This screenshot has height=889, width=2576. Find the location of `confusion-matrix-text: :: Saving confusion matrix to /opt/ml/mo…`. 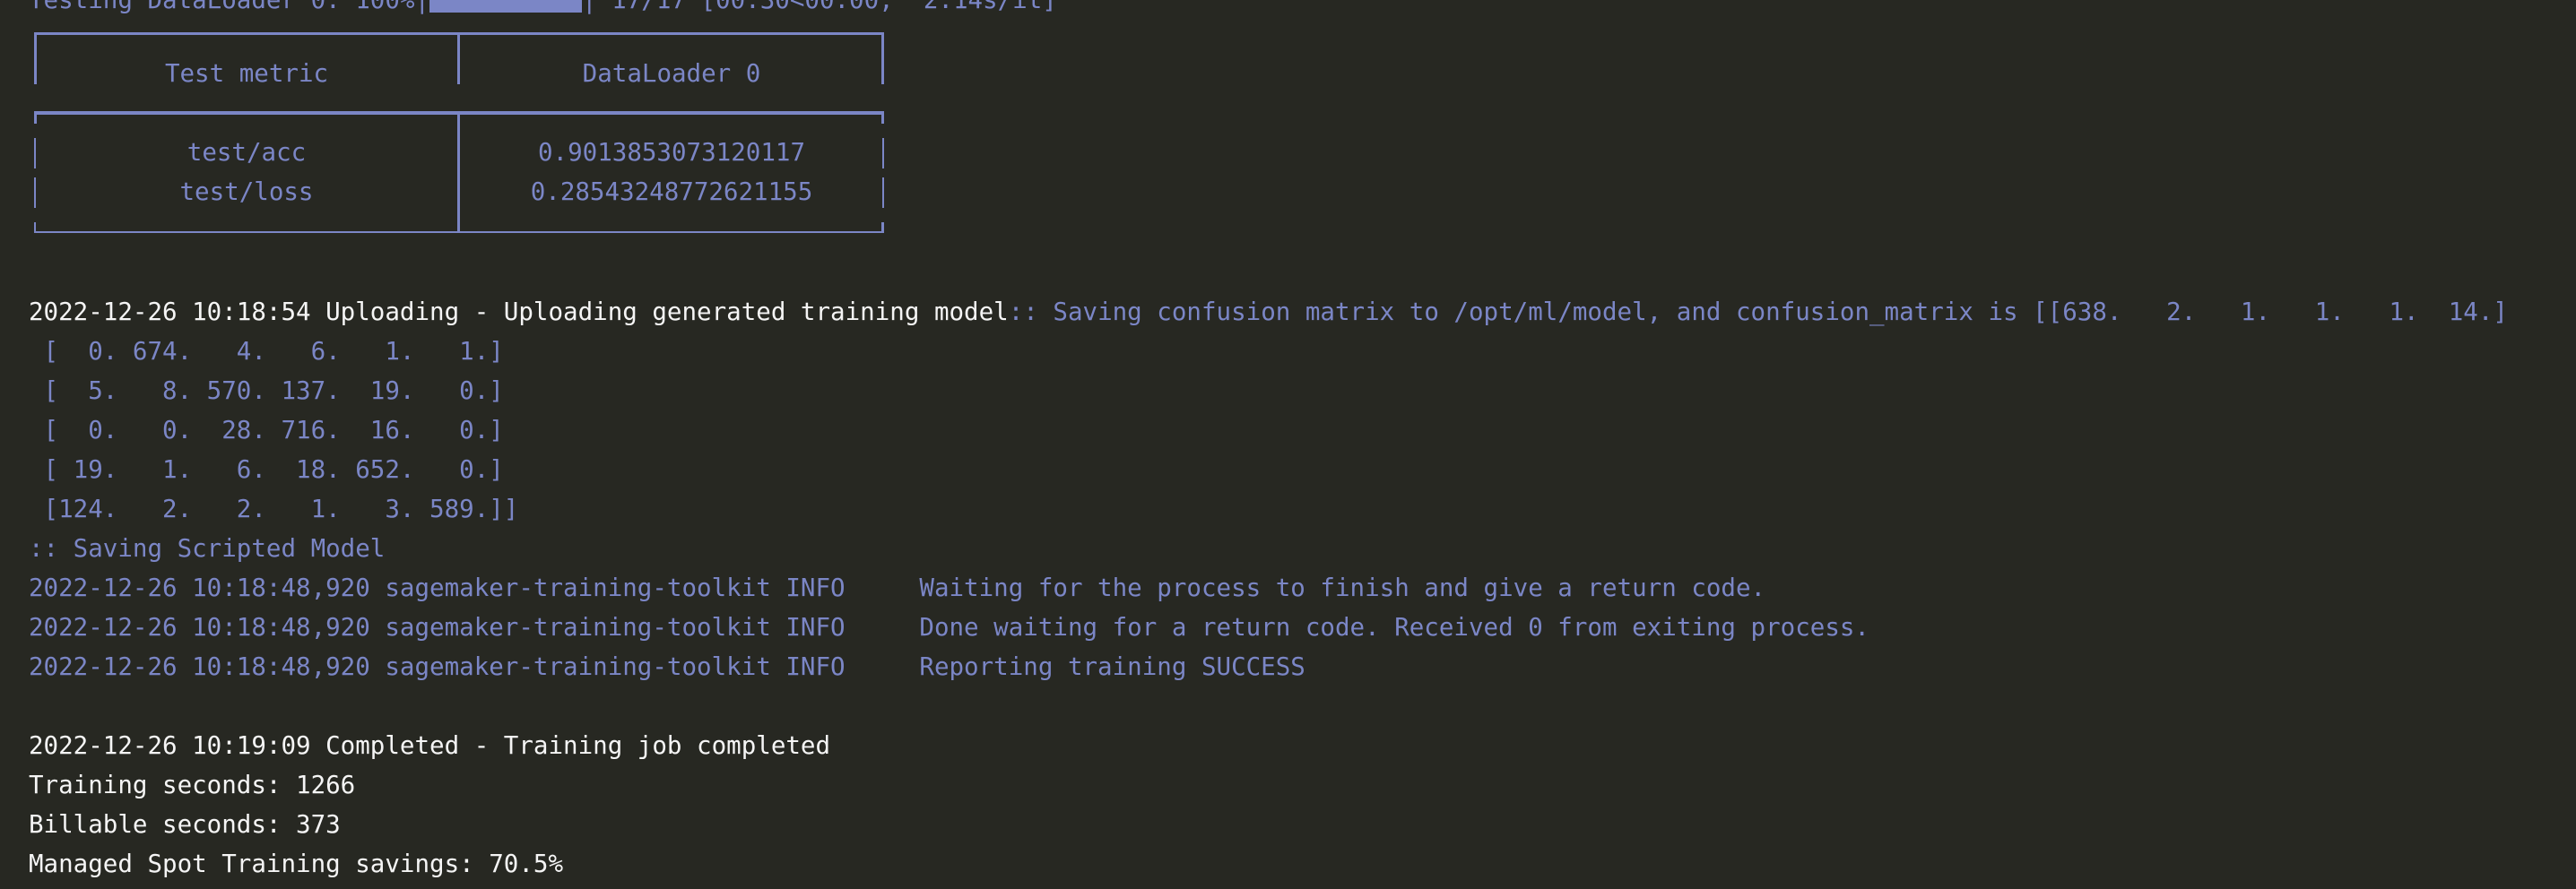

confusion-matrix-text: :: Saving confusion matrix to /opt/ml/mo… is located at coordinates (1758, 312).